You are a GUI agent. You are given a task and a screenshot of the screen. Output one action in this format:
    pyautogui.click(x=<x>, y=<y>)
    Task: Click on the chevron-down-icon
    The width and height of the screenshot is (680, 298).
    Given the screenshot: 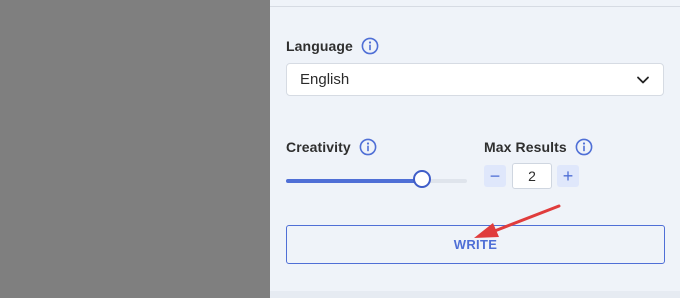 What is the action you would take?
    pyautogui.click(x=643, y=80)
    